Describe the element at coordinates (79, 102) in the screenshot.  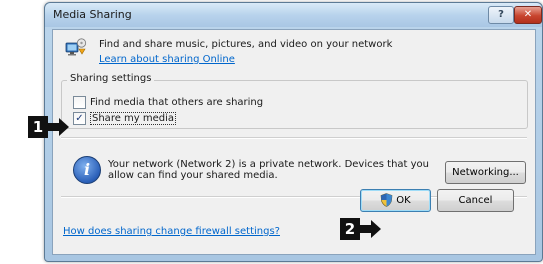
I see `find-media-checkbox` at that location.